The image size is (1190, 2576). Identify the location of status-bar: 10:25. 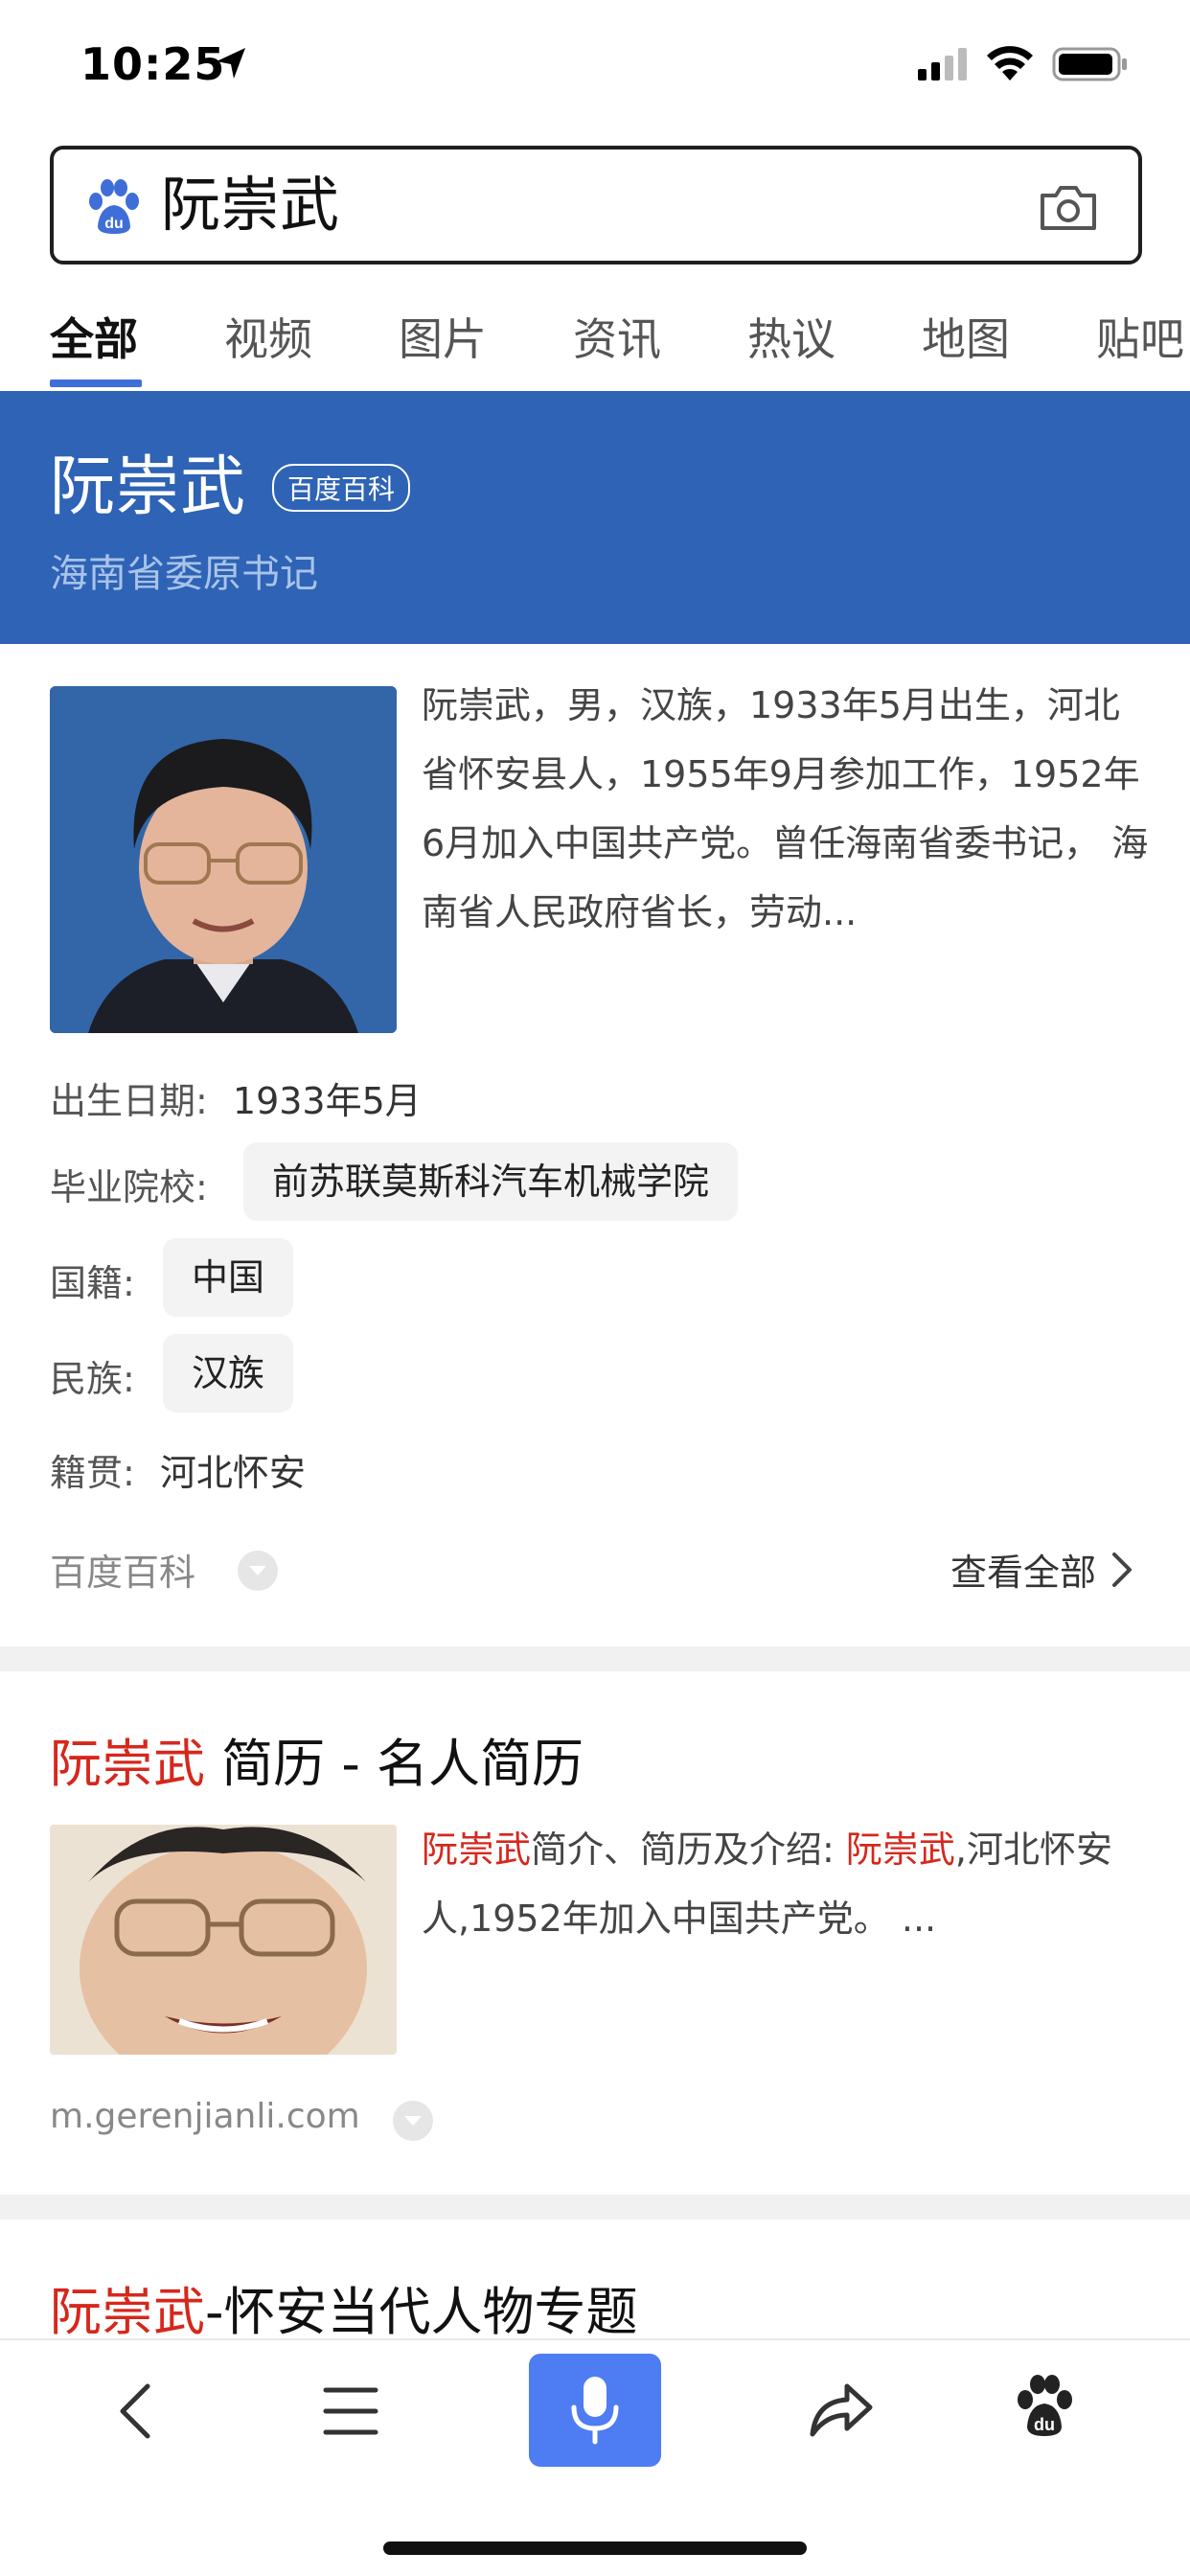
(595, 67).